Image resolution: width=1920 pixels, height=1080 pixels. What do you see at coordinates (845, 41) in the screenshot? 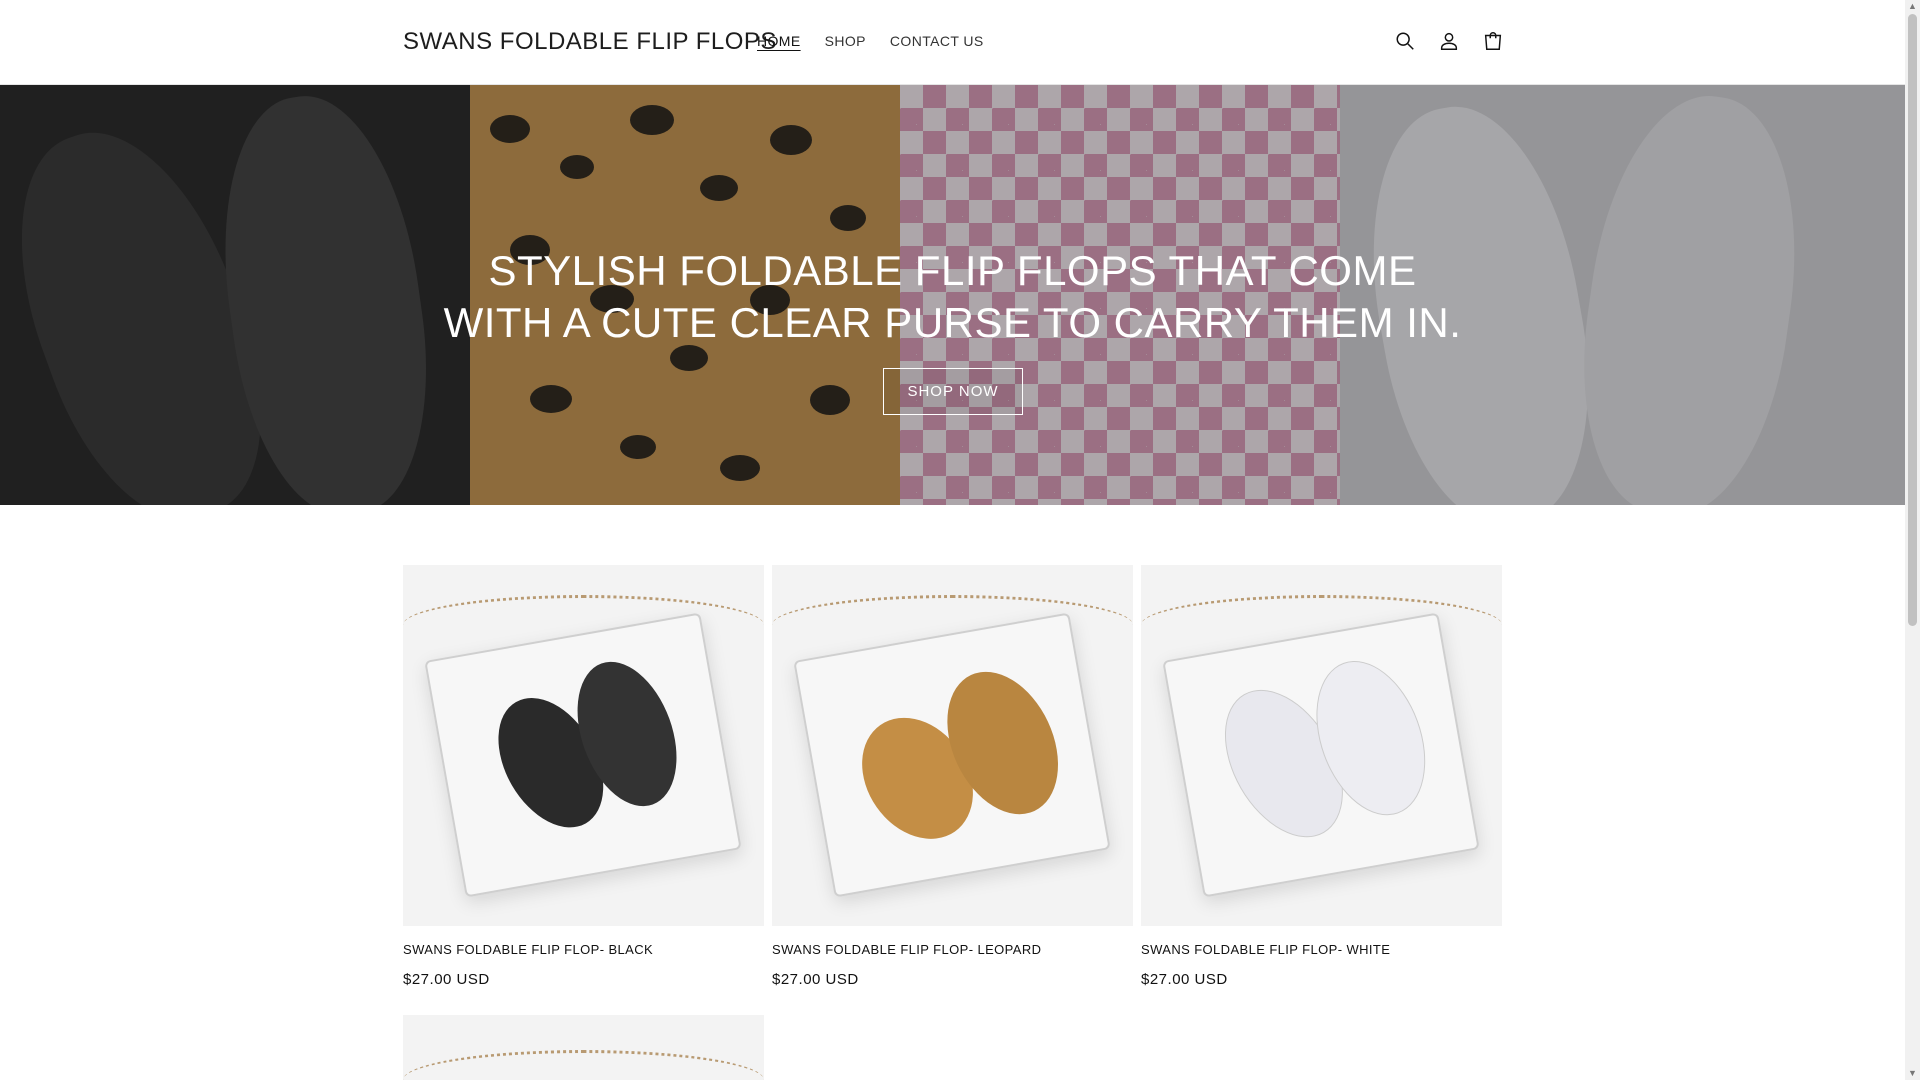
I see `nav-shop: SHOP` at bounding box center [845, 41].